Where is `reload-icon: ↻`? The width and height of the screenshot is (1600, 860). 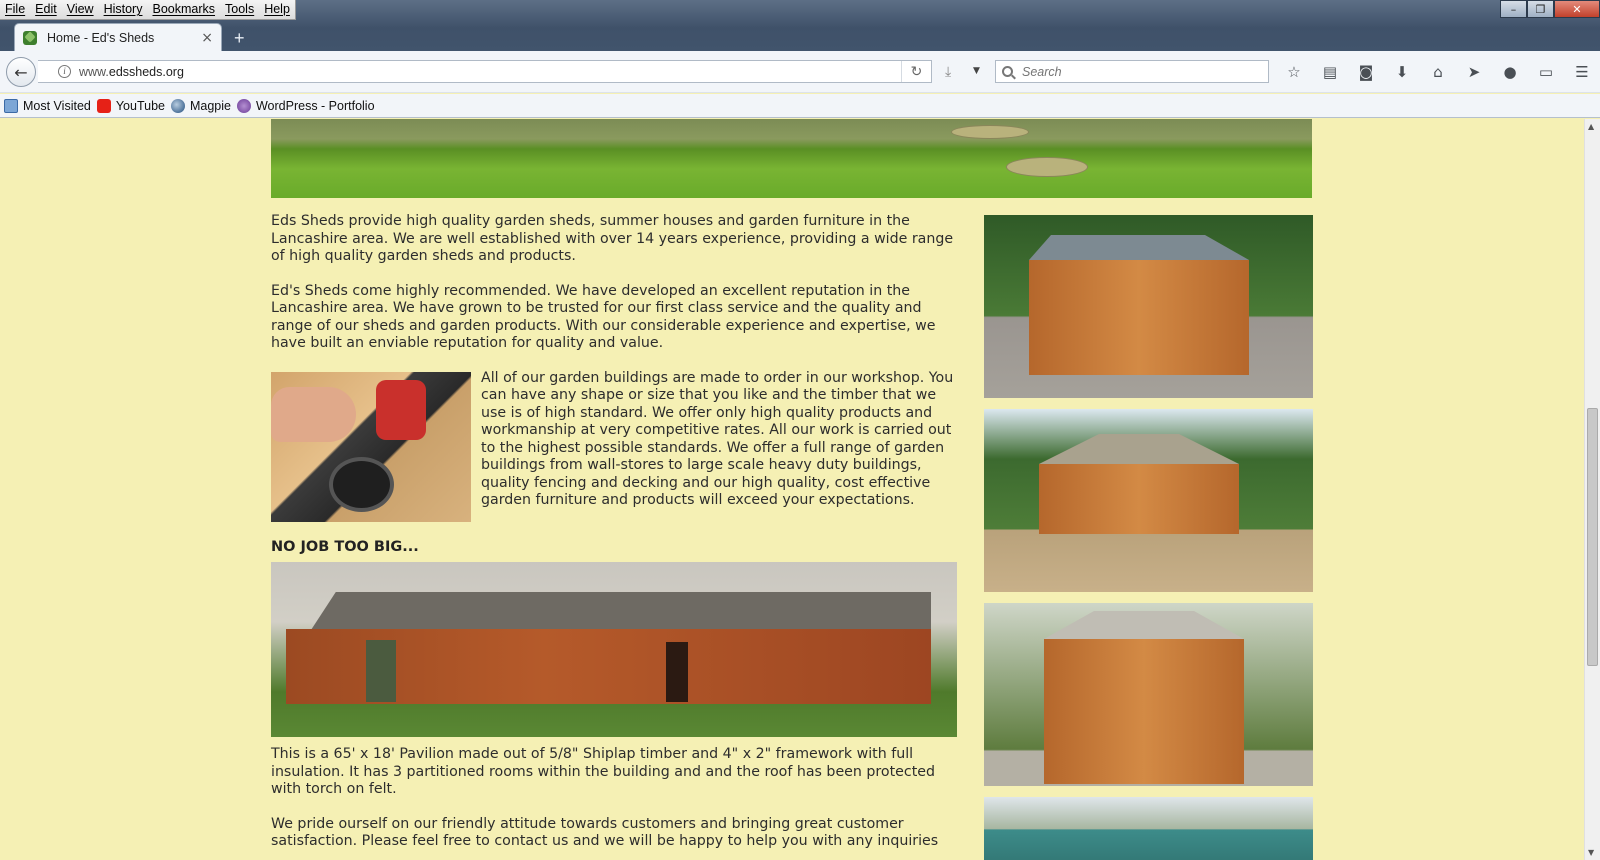 reload-icon: ↻ is located at coordinates (916, 71).